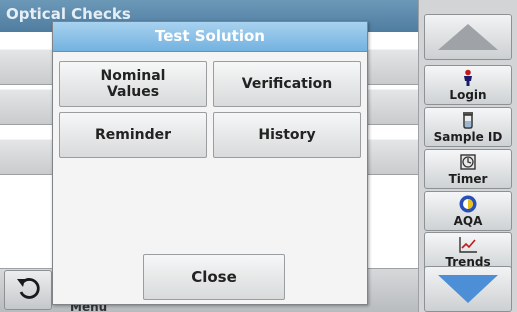  Describe the element at coordinates (210, 37) in the screenshot. I see `dialog-title: Test Solution` at that location.